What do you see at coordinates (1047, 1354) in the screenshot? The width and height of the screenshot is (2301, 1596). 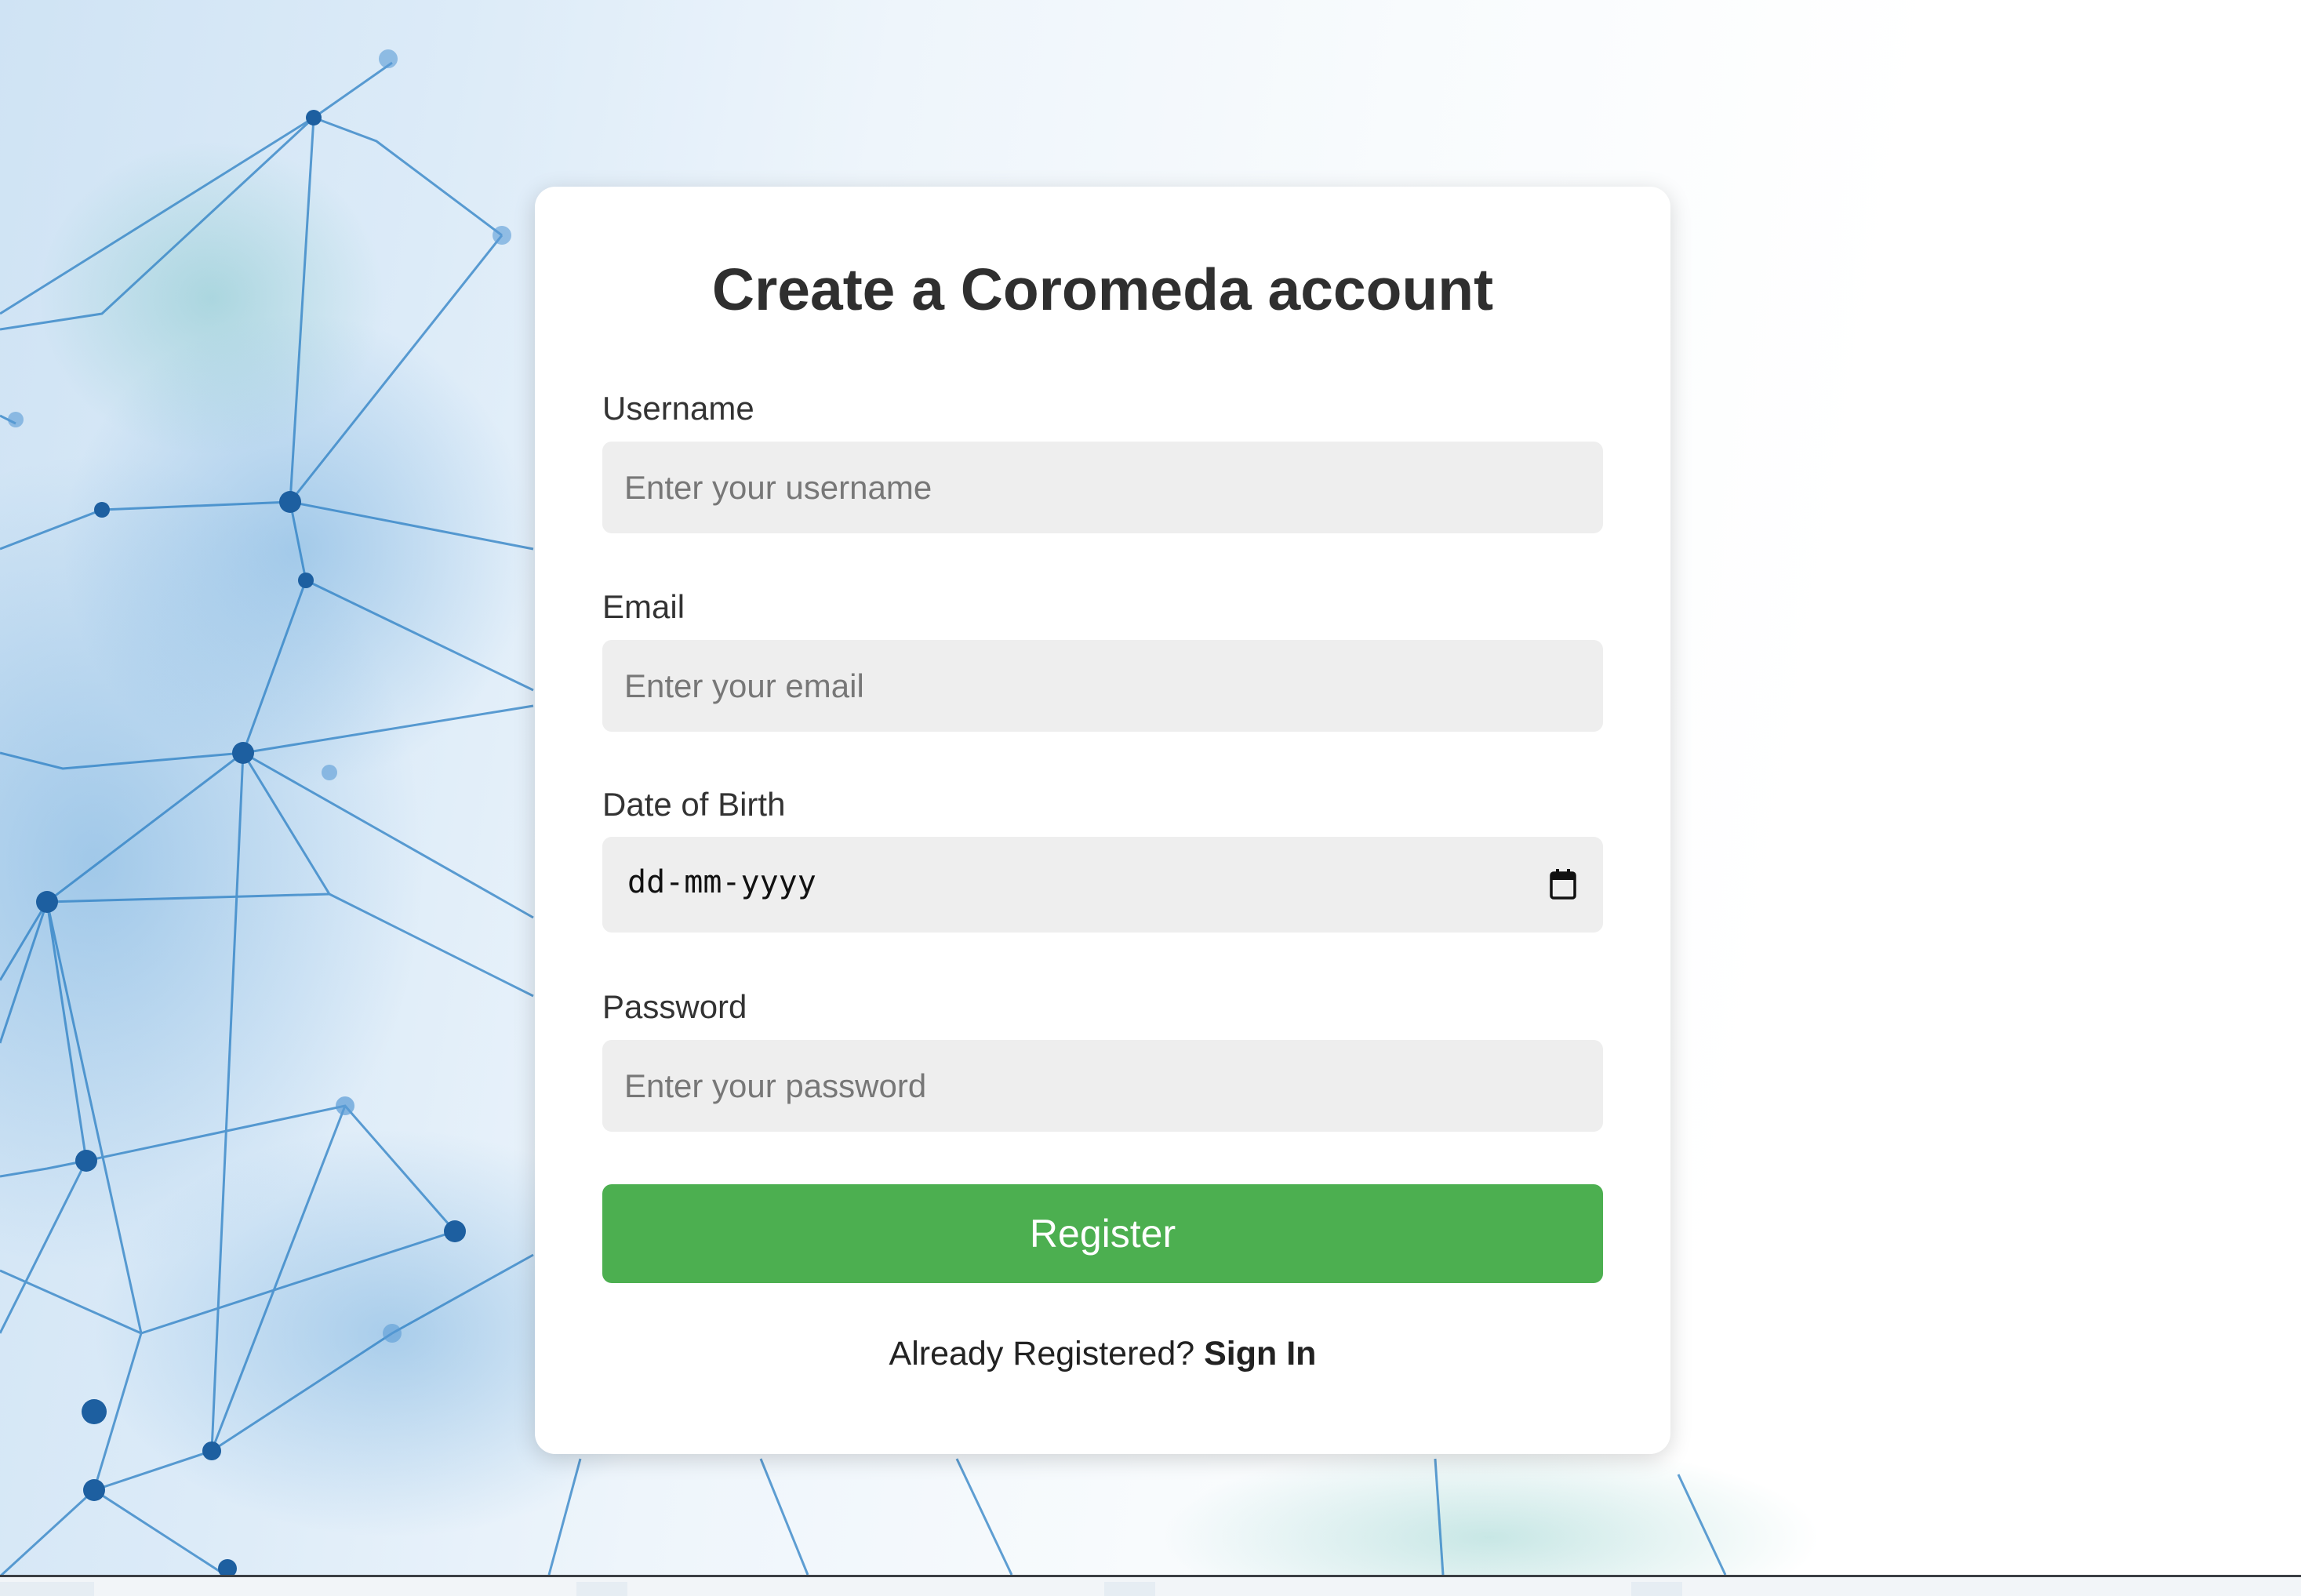 I see `already-registered-text: Already Registered?` at bounding box center [1047, 1354].